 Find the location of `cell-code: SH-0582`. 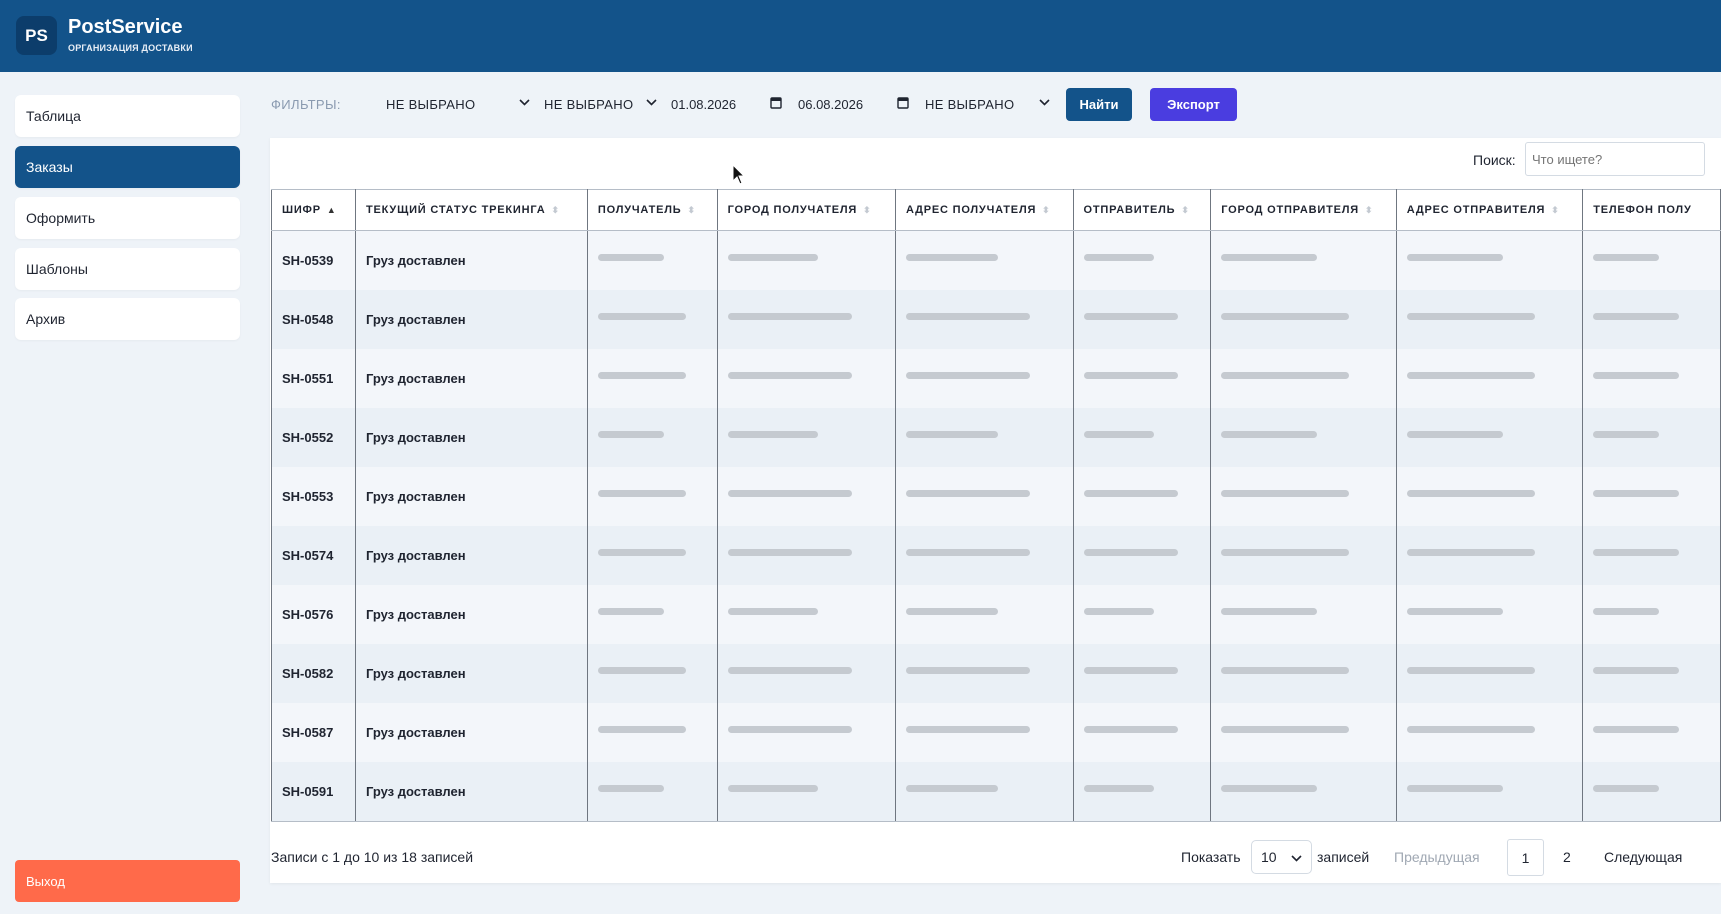

cell-code: SH-0582 is located at coordinates (313, 673).